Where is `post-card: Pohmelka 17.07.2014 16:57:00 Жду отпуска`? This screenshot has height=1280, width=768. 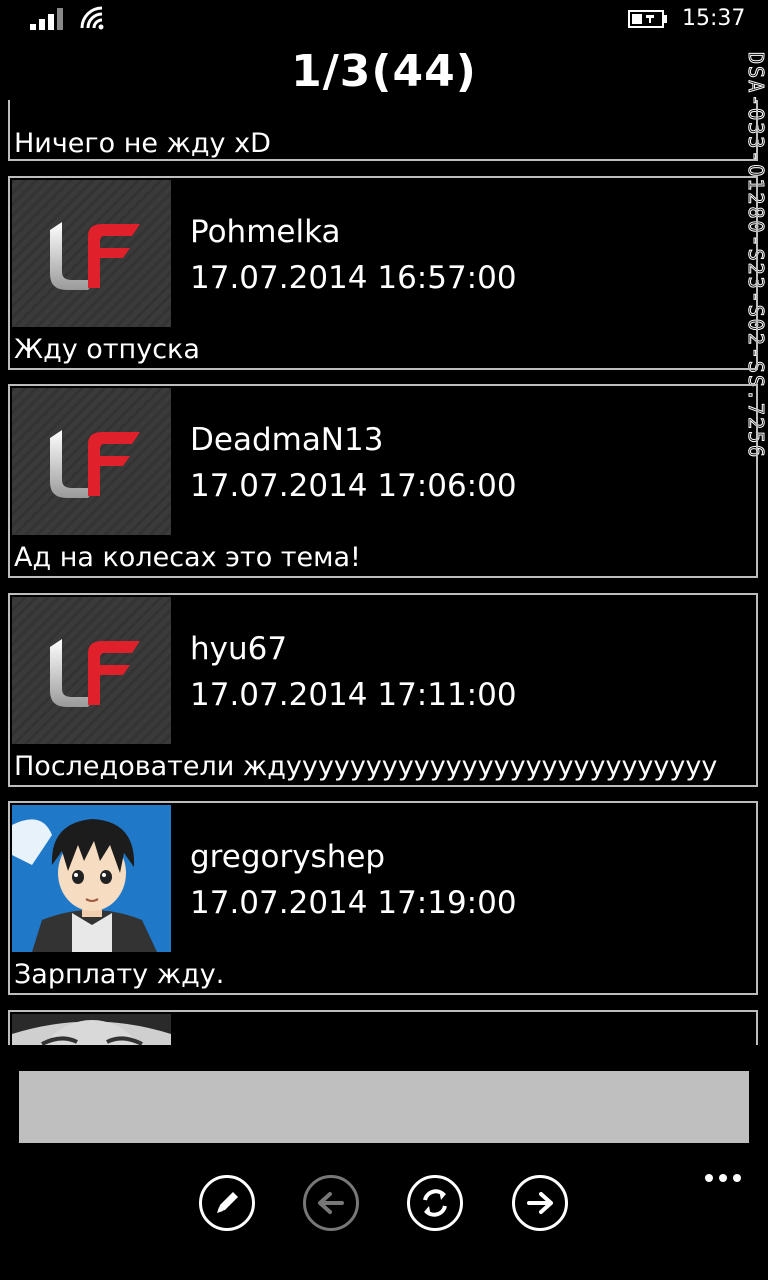
post-card: Pohmelka 17.07.2014 16:57:00 Жду отпуска is located at coordinates (383, 273).